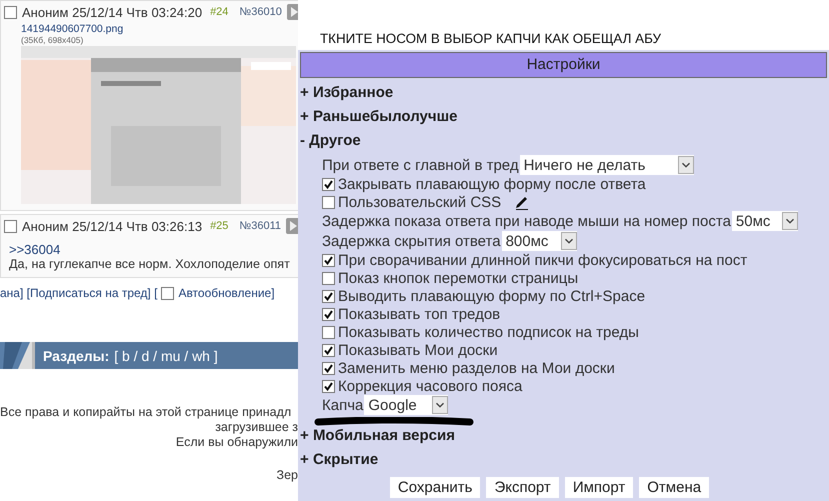  I want to click on file-info: (35Кб, 698x405), so click(52, 40).